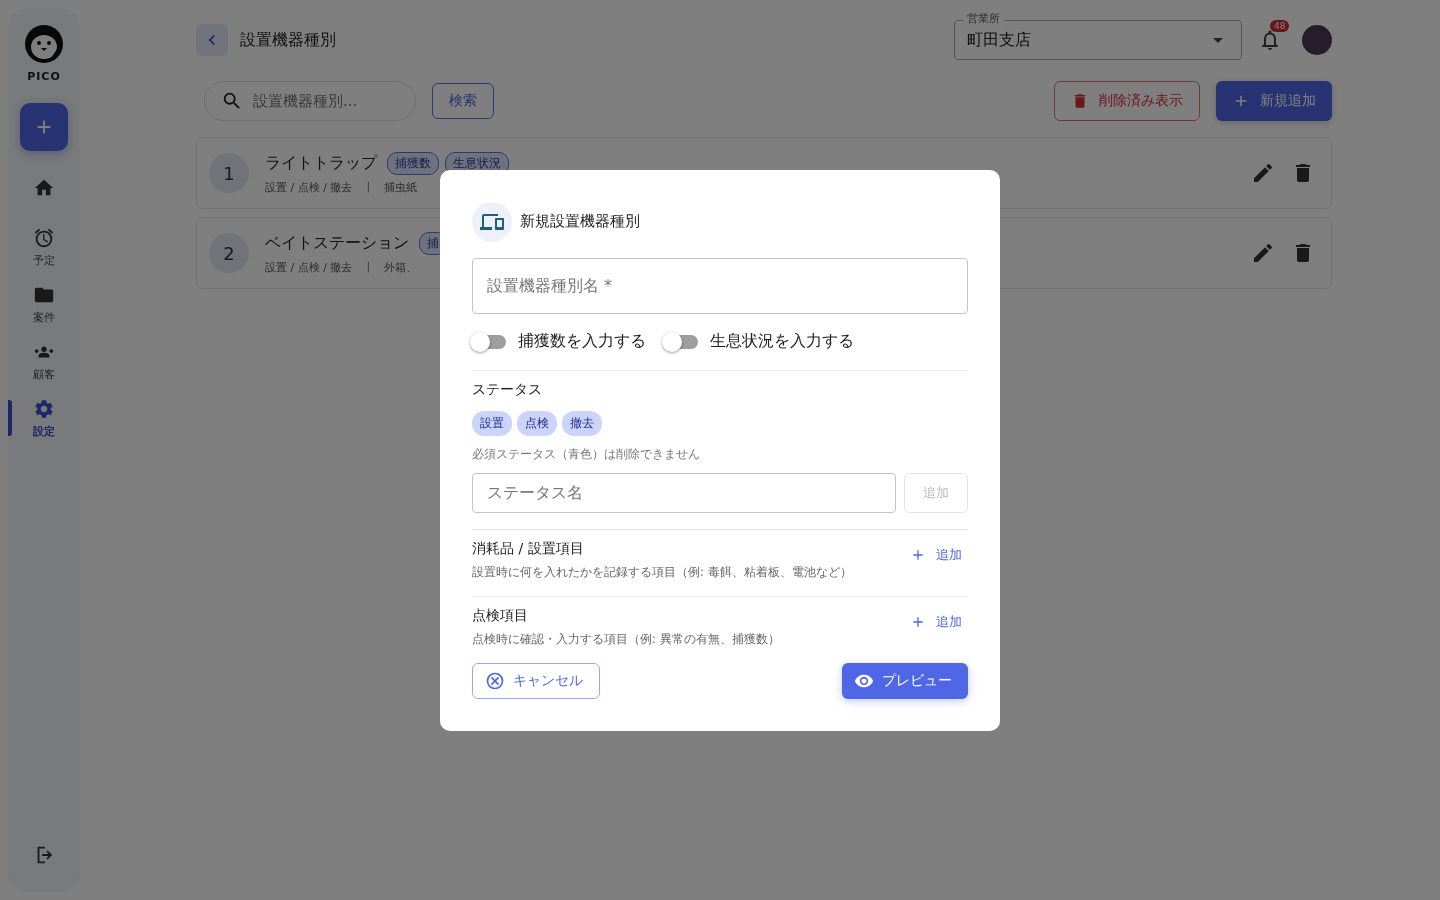  I want to click on toggle-label: 生息状況を入力する, so click(782, 341).